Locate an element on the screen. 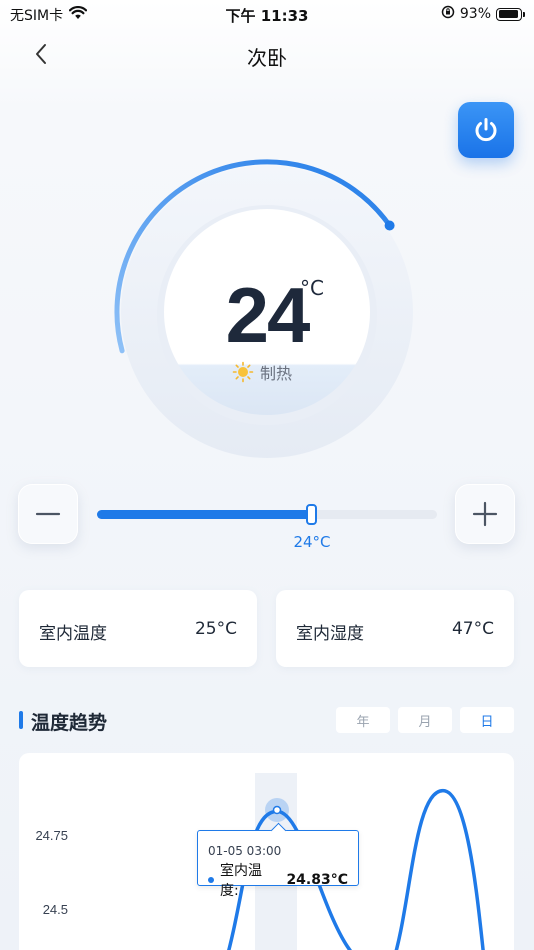  y-tick-label: 24.75 is located at coordinates (51, 835).